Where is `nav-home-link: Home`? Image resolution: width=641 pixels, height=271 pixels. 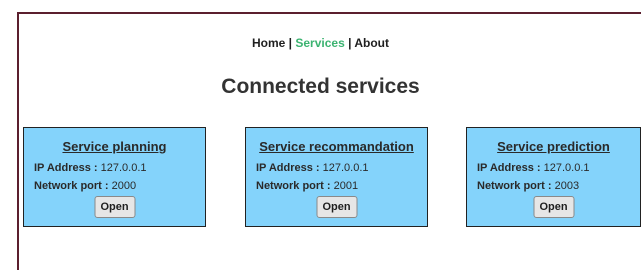
nav-home-link: Home is located at coordinates (268, 43).